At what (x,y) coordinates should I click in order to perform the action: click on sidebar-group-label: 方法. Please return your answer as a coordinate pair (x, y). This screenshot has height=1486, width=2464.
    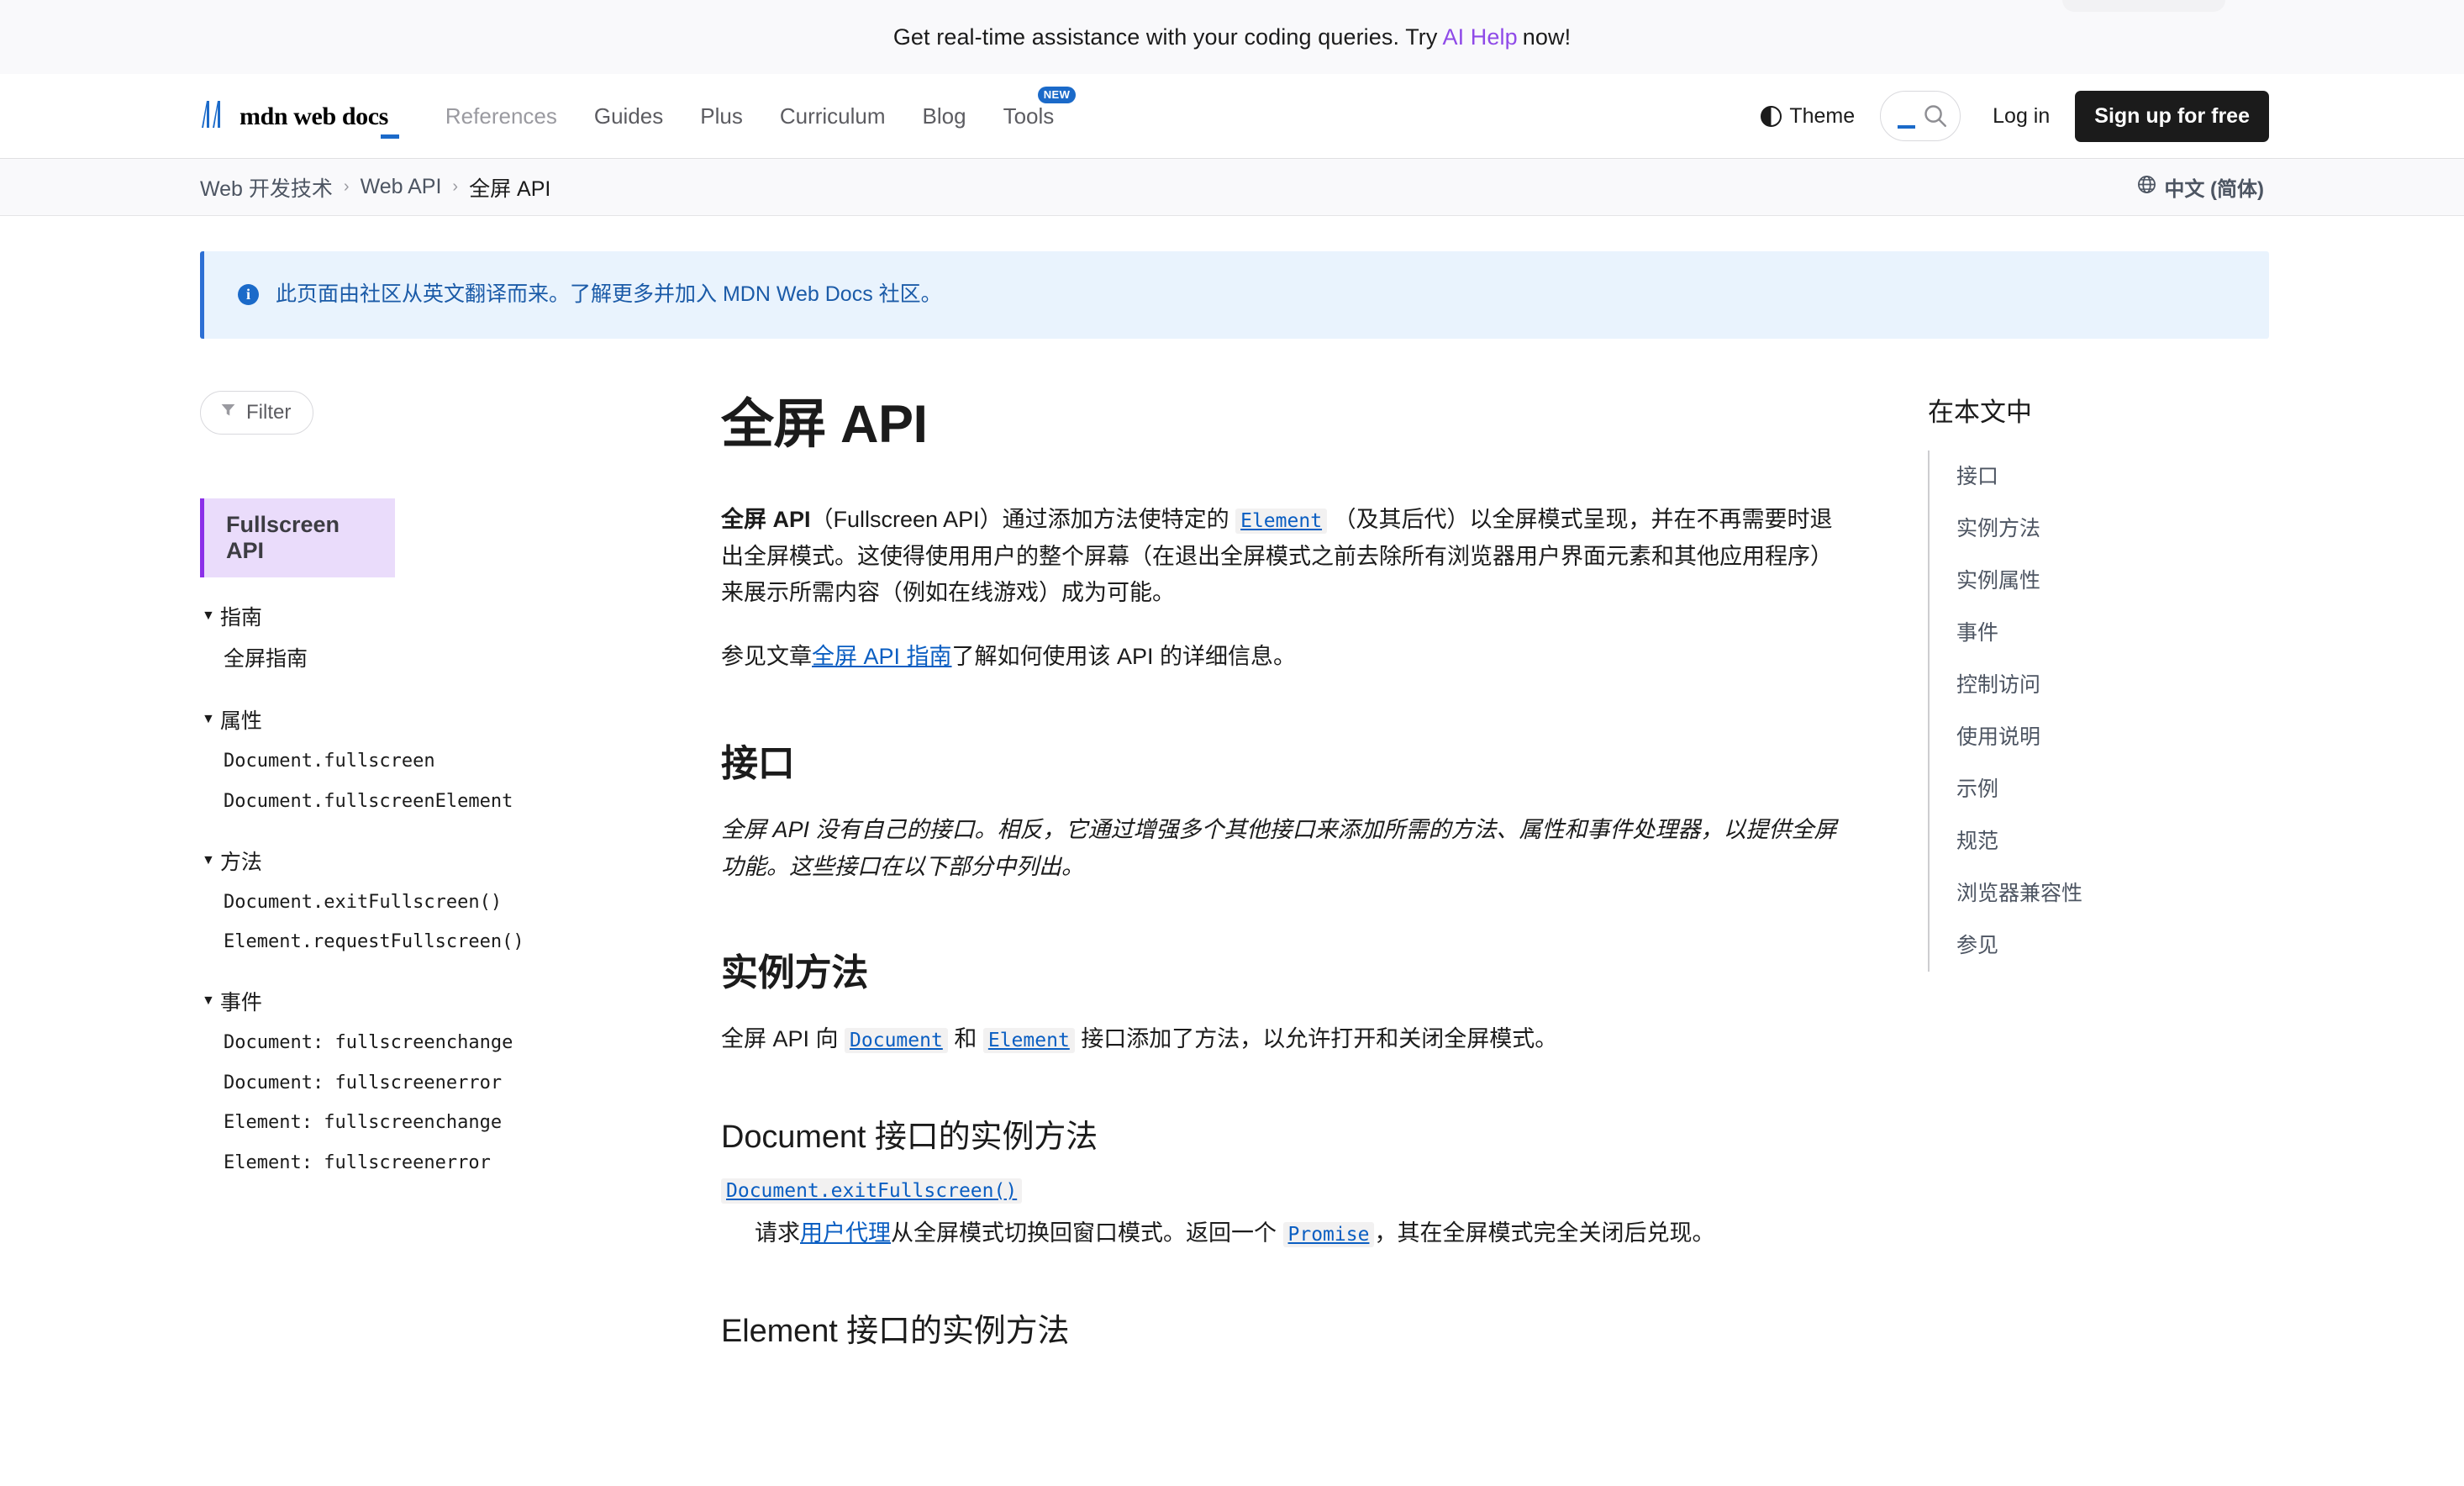
    Looking at the image, I should click on (240, 862).